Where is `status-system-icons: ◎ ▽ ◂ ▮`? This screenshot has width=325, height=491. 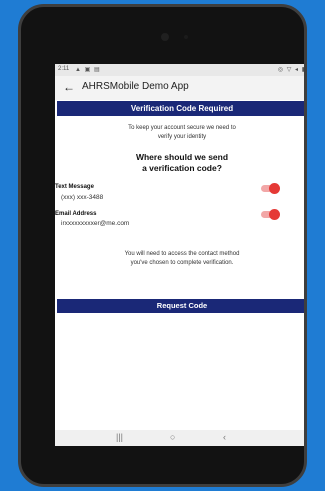
status-system-icons: ◎ ▽ ◂ ▮ is located at coordinates (291, 70).